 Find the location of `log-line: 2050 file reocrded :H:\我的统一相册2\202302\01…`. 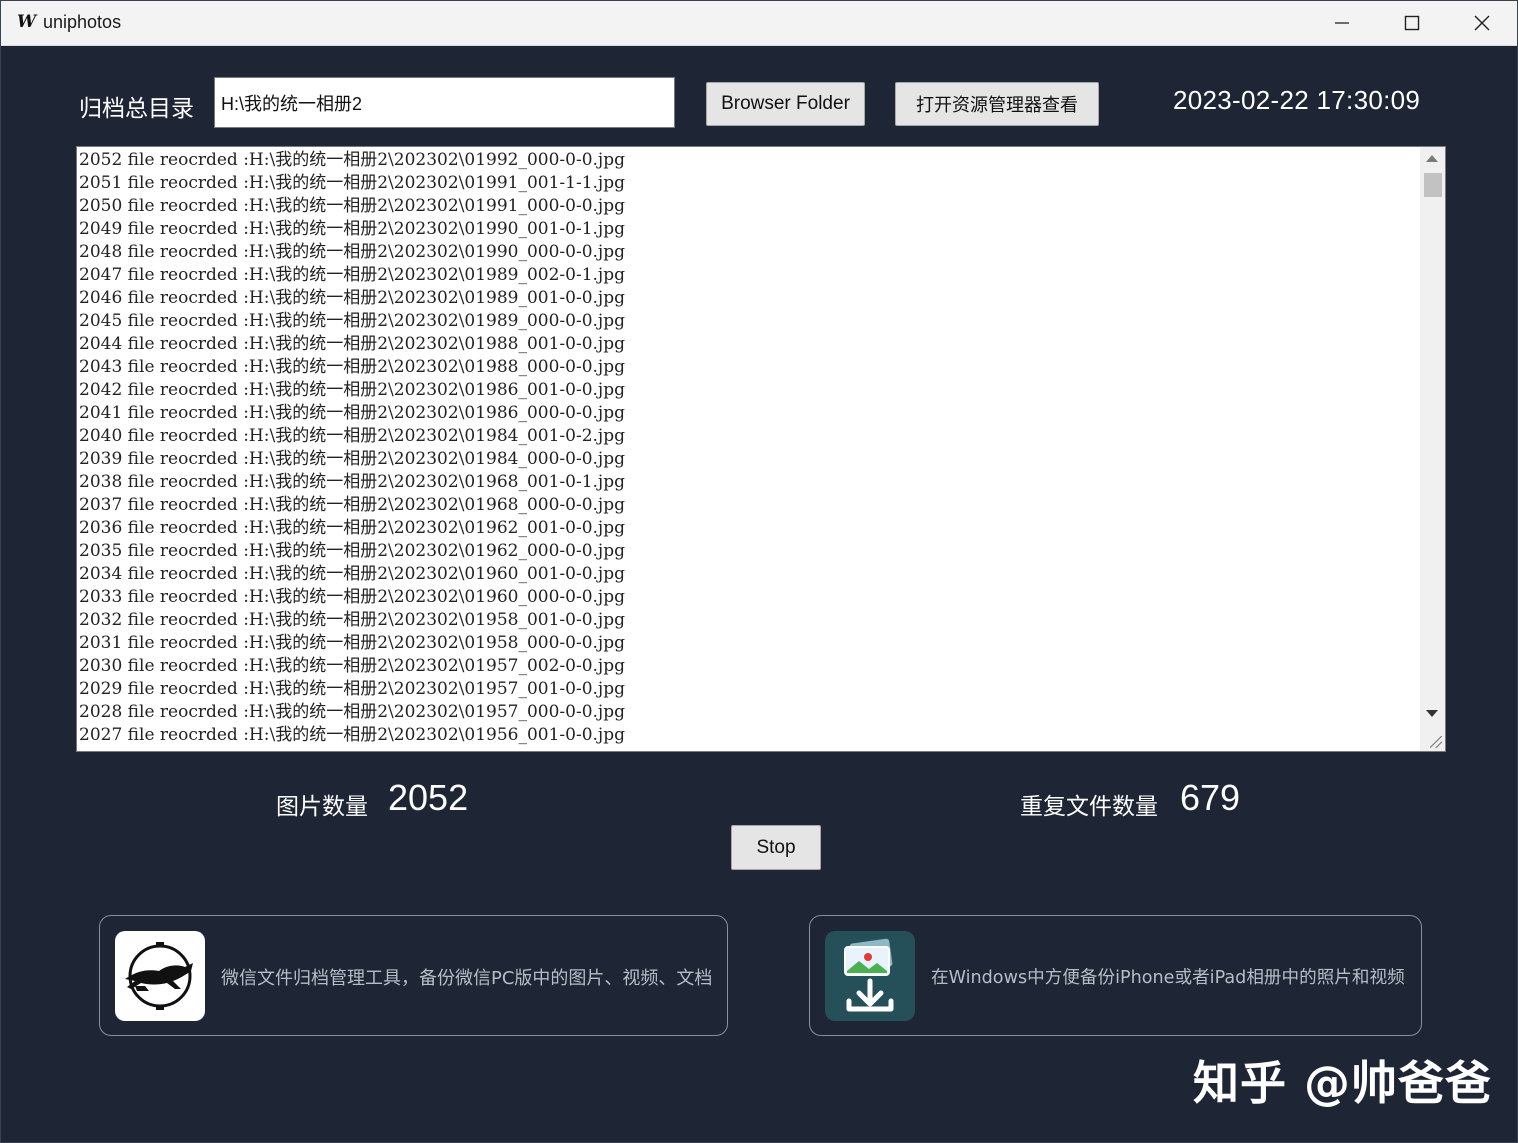

log-line: 2050 file reocrded :H:\我的统一相册2\202302\01… is located at coordinates (352, 206).